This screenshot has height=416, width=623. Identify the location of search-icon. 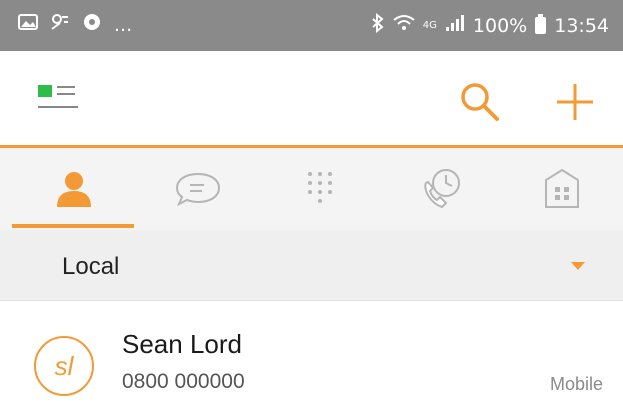
(480, 102).